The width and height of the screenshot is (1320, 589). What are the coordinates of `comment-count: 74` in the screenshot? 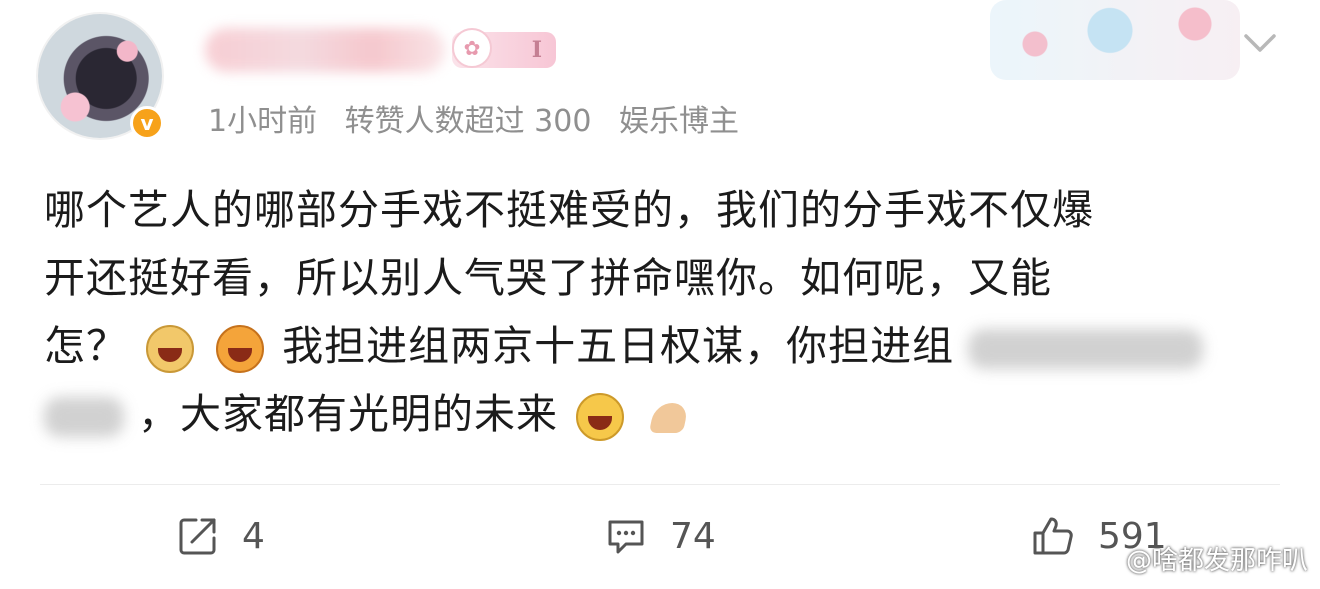 It's located at (693, 536).